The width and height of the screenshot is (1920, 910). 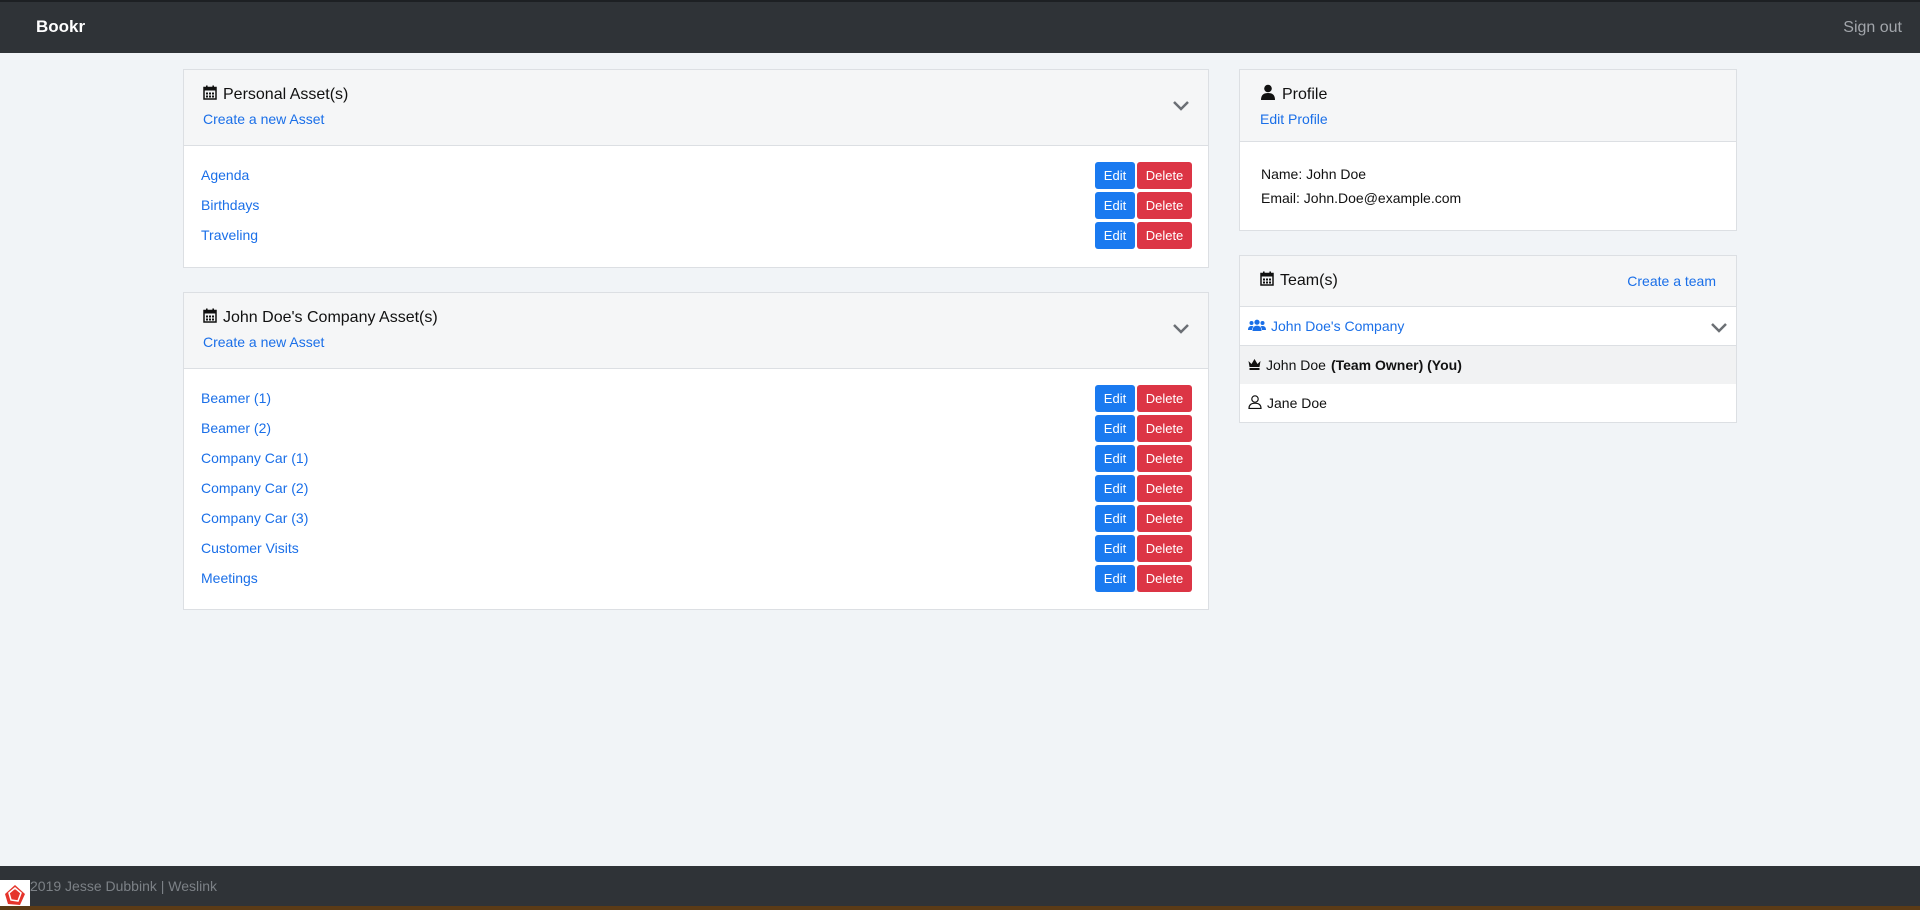 What do you see at coordinates (696, 119) in the screenshot?
I see `create-personal-asset-link: Create a new Asset` at bounding box center [696, 119].